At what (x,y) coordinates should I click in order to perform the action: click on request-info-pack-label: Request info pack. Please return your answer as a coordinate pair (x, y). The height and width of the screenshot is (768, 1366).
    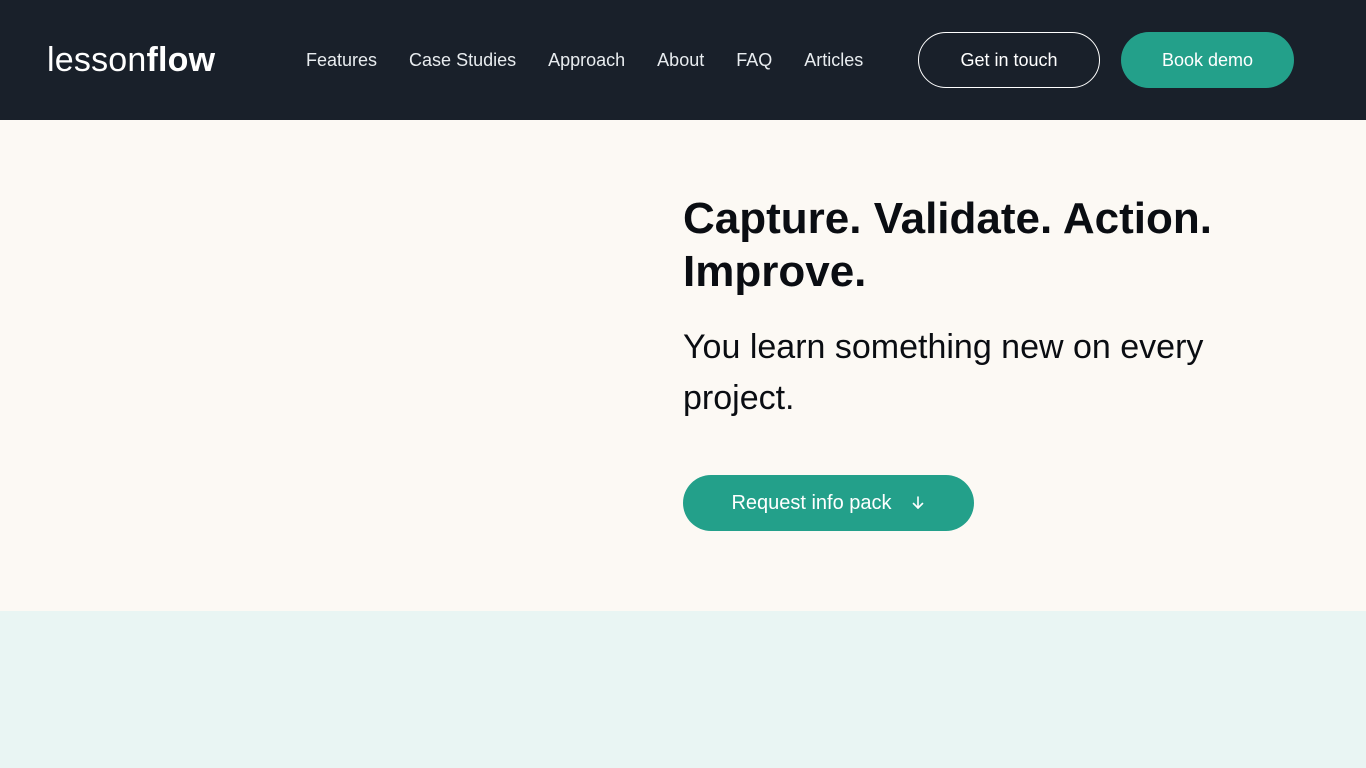
    Looking at the image, I should click on (811, 502).